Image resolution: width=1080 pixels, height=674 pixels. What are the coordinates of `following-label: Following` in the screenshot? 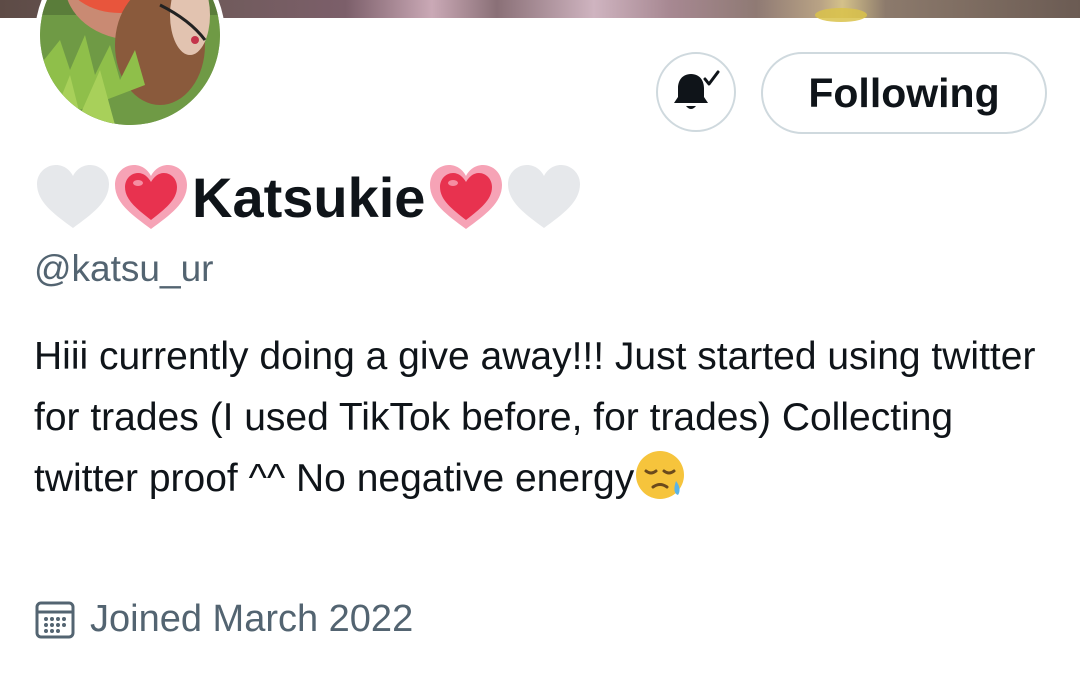 It's located at (904, 92).